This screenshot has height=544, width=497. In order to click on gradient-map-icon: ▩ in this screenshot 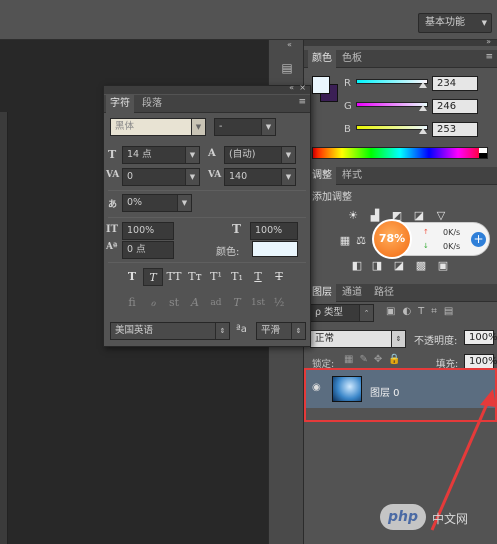, I will do `click(421, 266)`.